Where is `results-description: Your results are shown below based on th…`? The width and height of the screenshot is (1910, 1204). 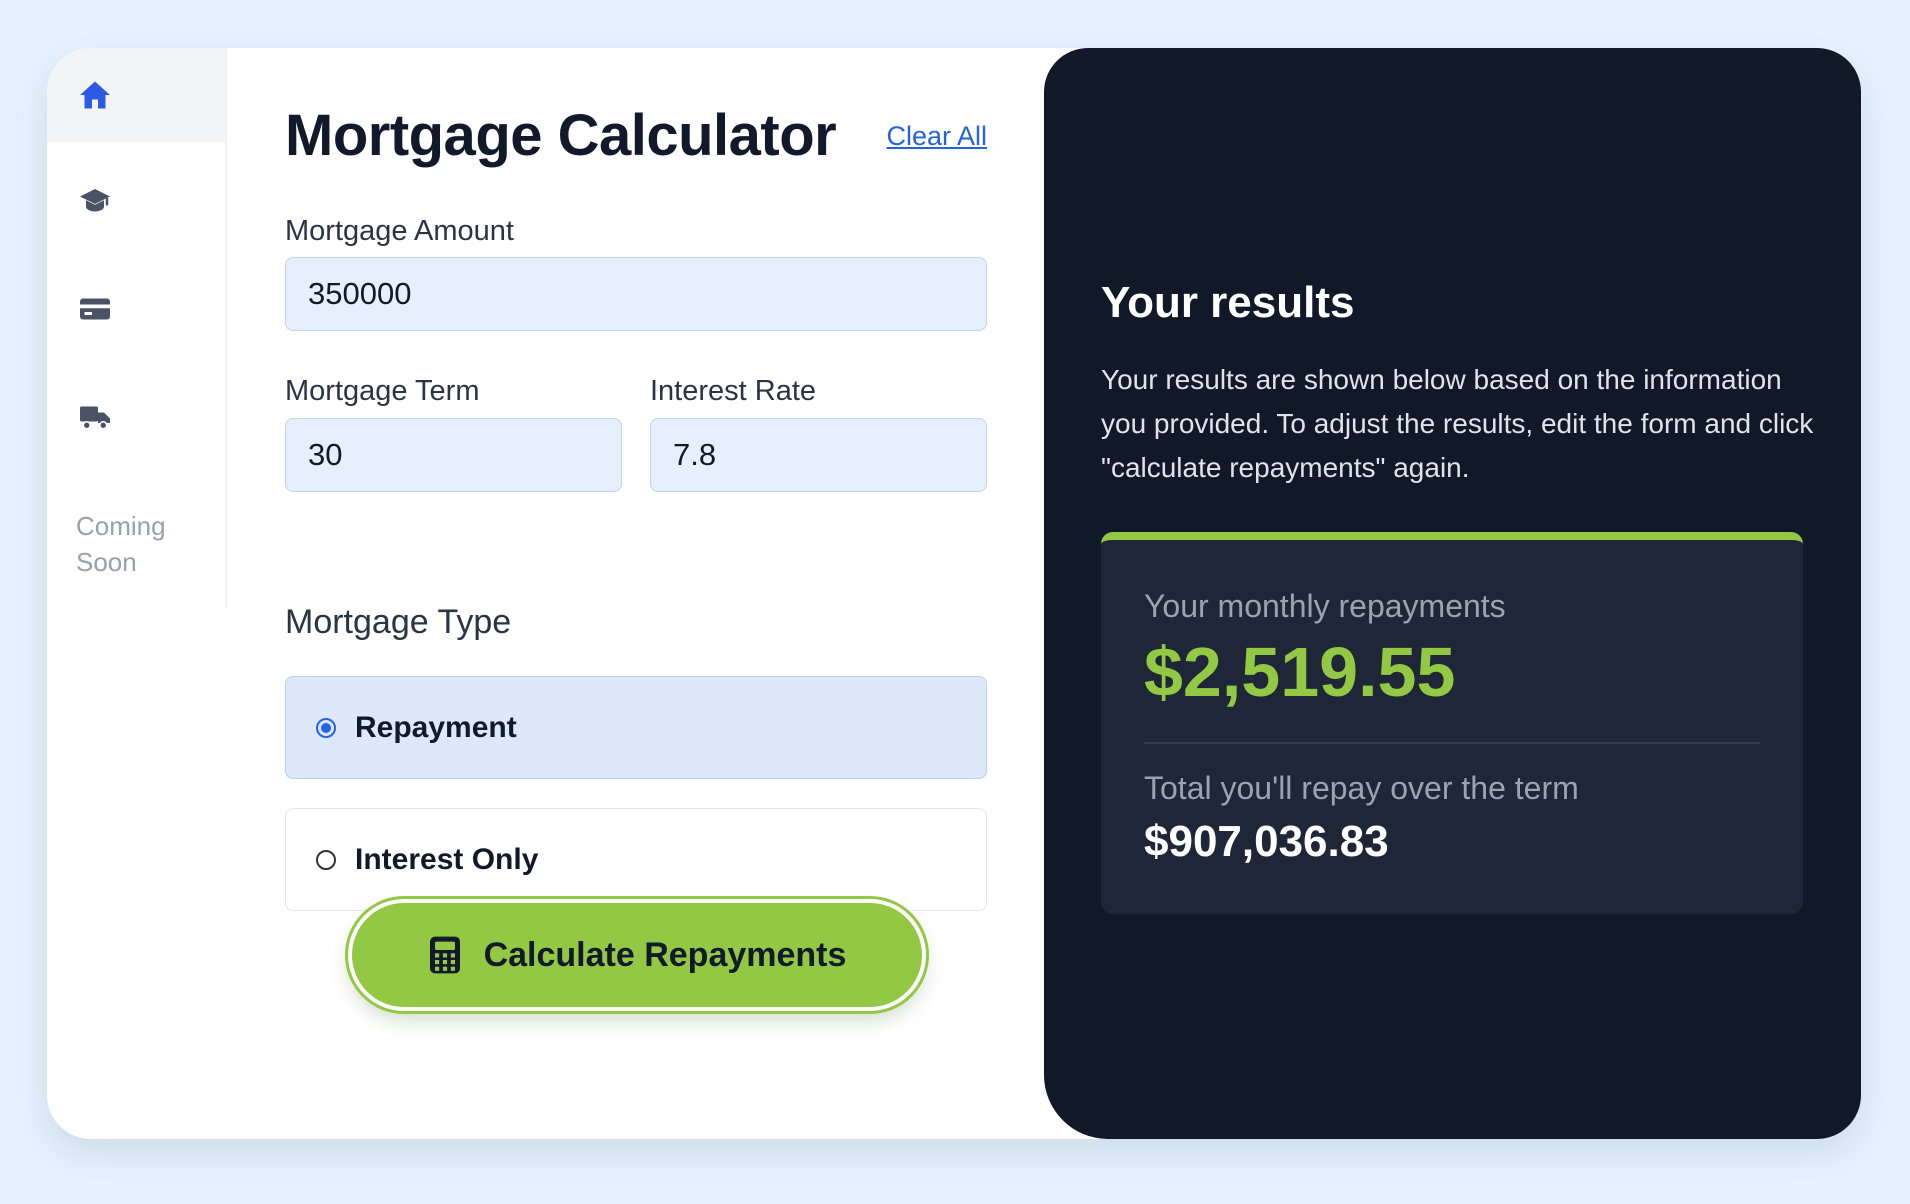
results-description: Your results are shown below based on th… is located at coordinates (1457, 423).